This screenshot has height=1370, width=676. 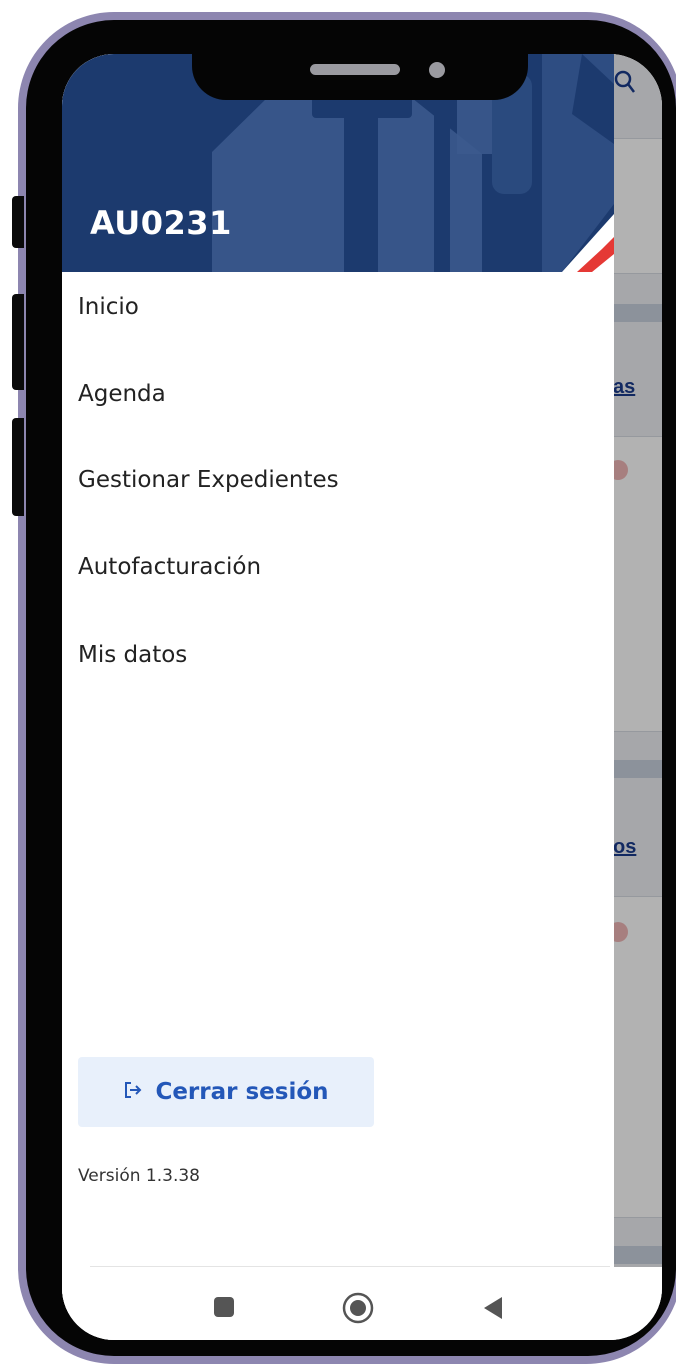 What do you see at coordinates (242, 1092) in the screenshot?
I see `logout-label: Cerrar sesión` at bounding box center [242, 1092].